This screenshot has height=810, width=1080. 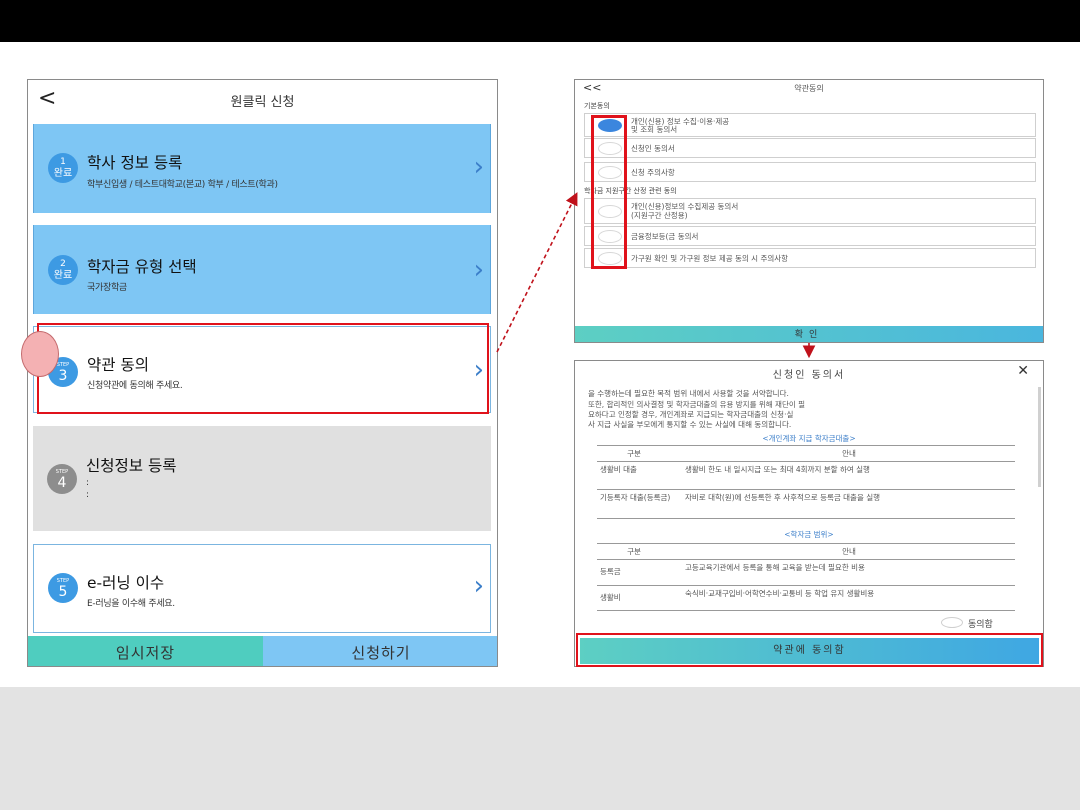 I want to click on flow-connector, so click(x=656, y=275).